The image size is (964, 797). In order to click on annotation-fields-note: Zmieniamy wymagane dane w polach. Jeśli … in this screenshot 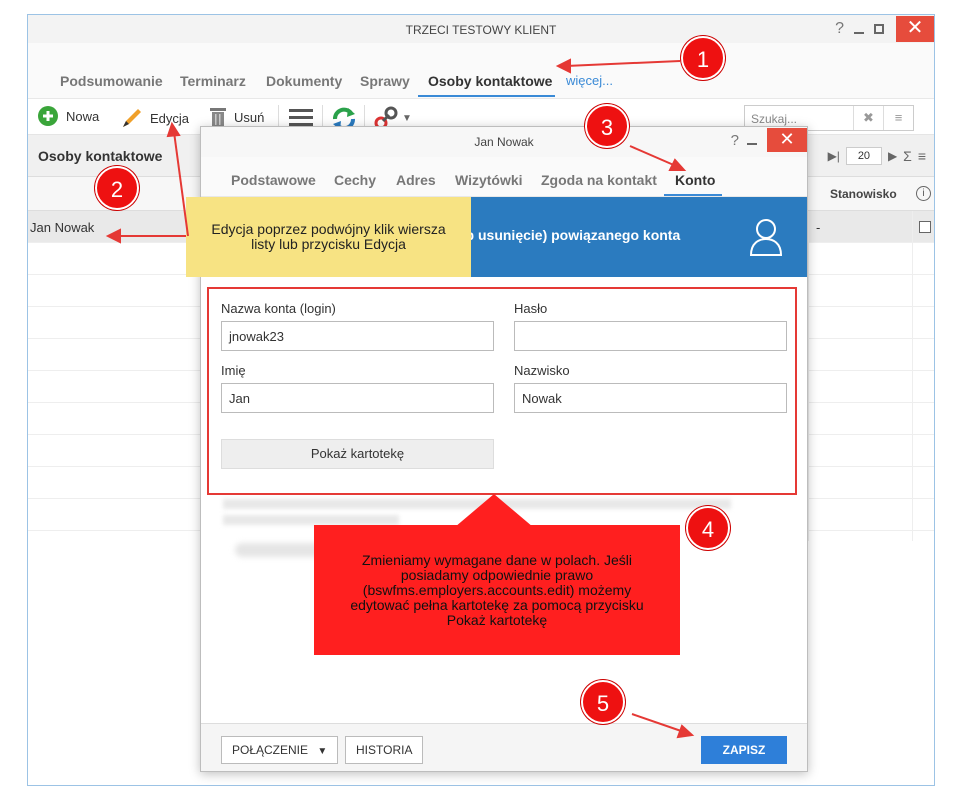, I will do `click(497, 590)`.